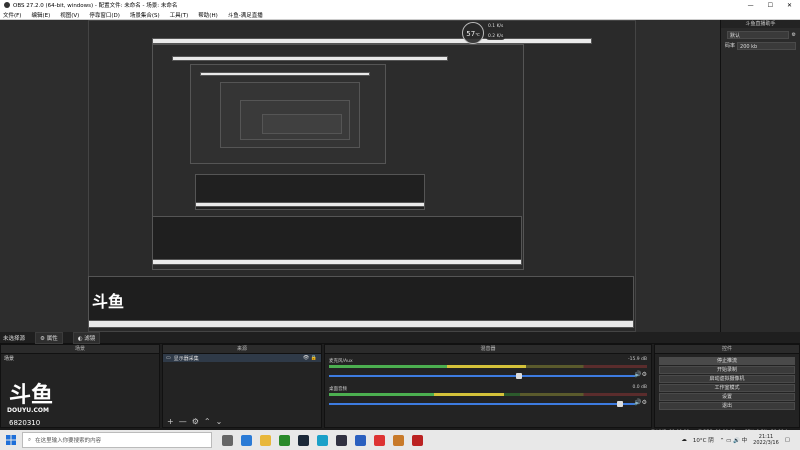 This screenshot has width=800, height=450. I want to click on remove-source-button: —, so click(183, 421).